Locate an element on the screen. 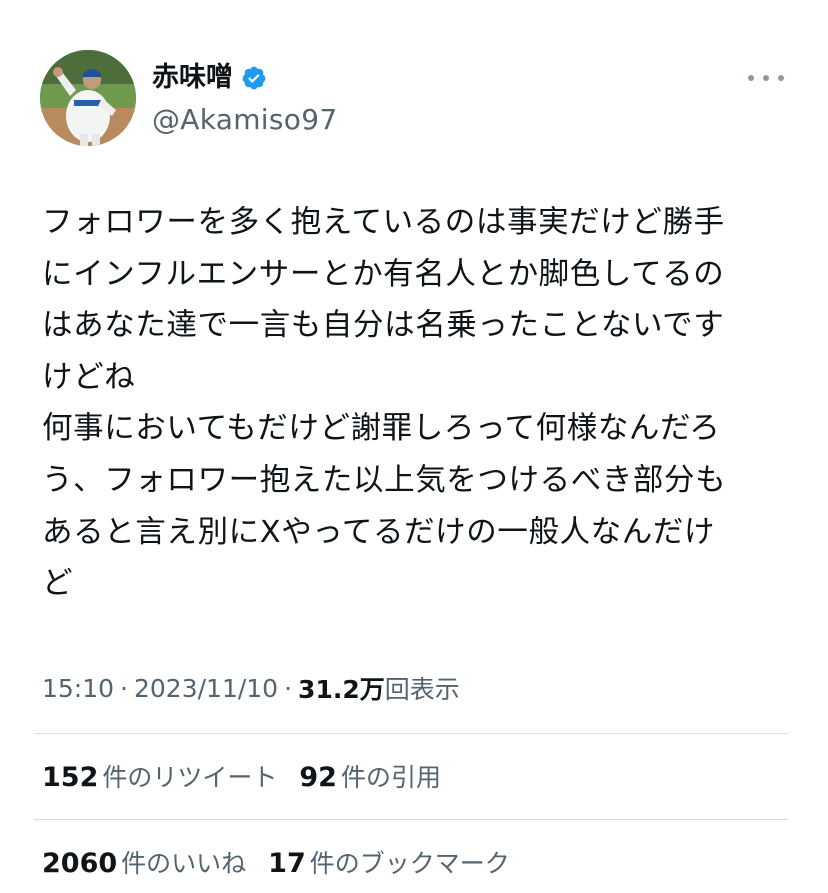 The image size is (828, 893). quotes-label: 件の引用 is located at coordinates (390, 777).